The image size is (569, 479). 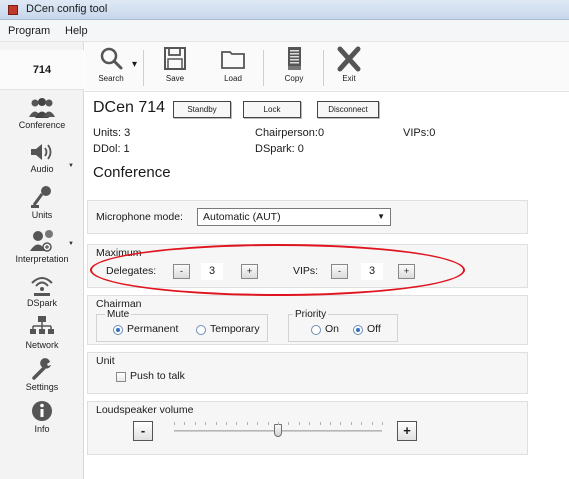 What do you see at coordinates (42, 162) in the screenshot?
I see `sidebar-item-audio: Audio ▼` at bounding box center [42, 162].